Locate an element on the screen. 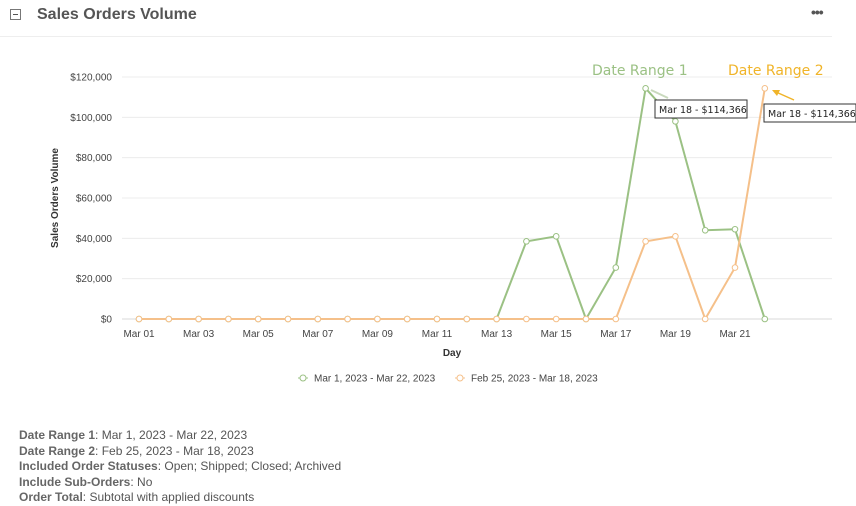 This screenshot has width=856, height=506. y-tick-label: $100,000 is located at coordinates (91, 118).